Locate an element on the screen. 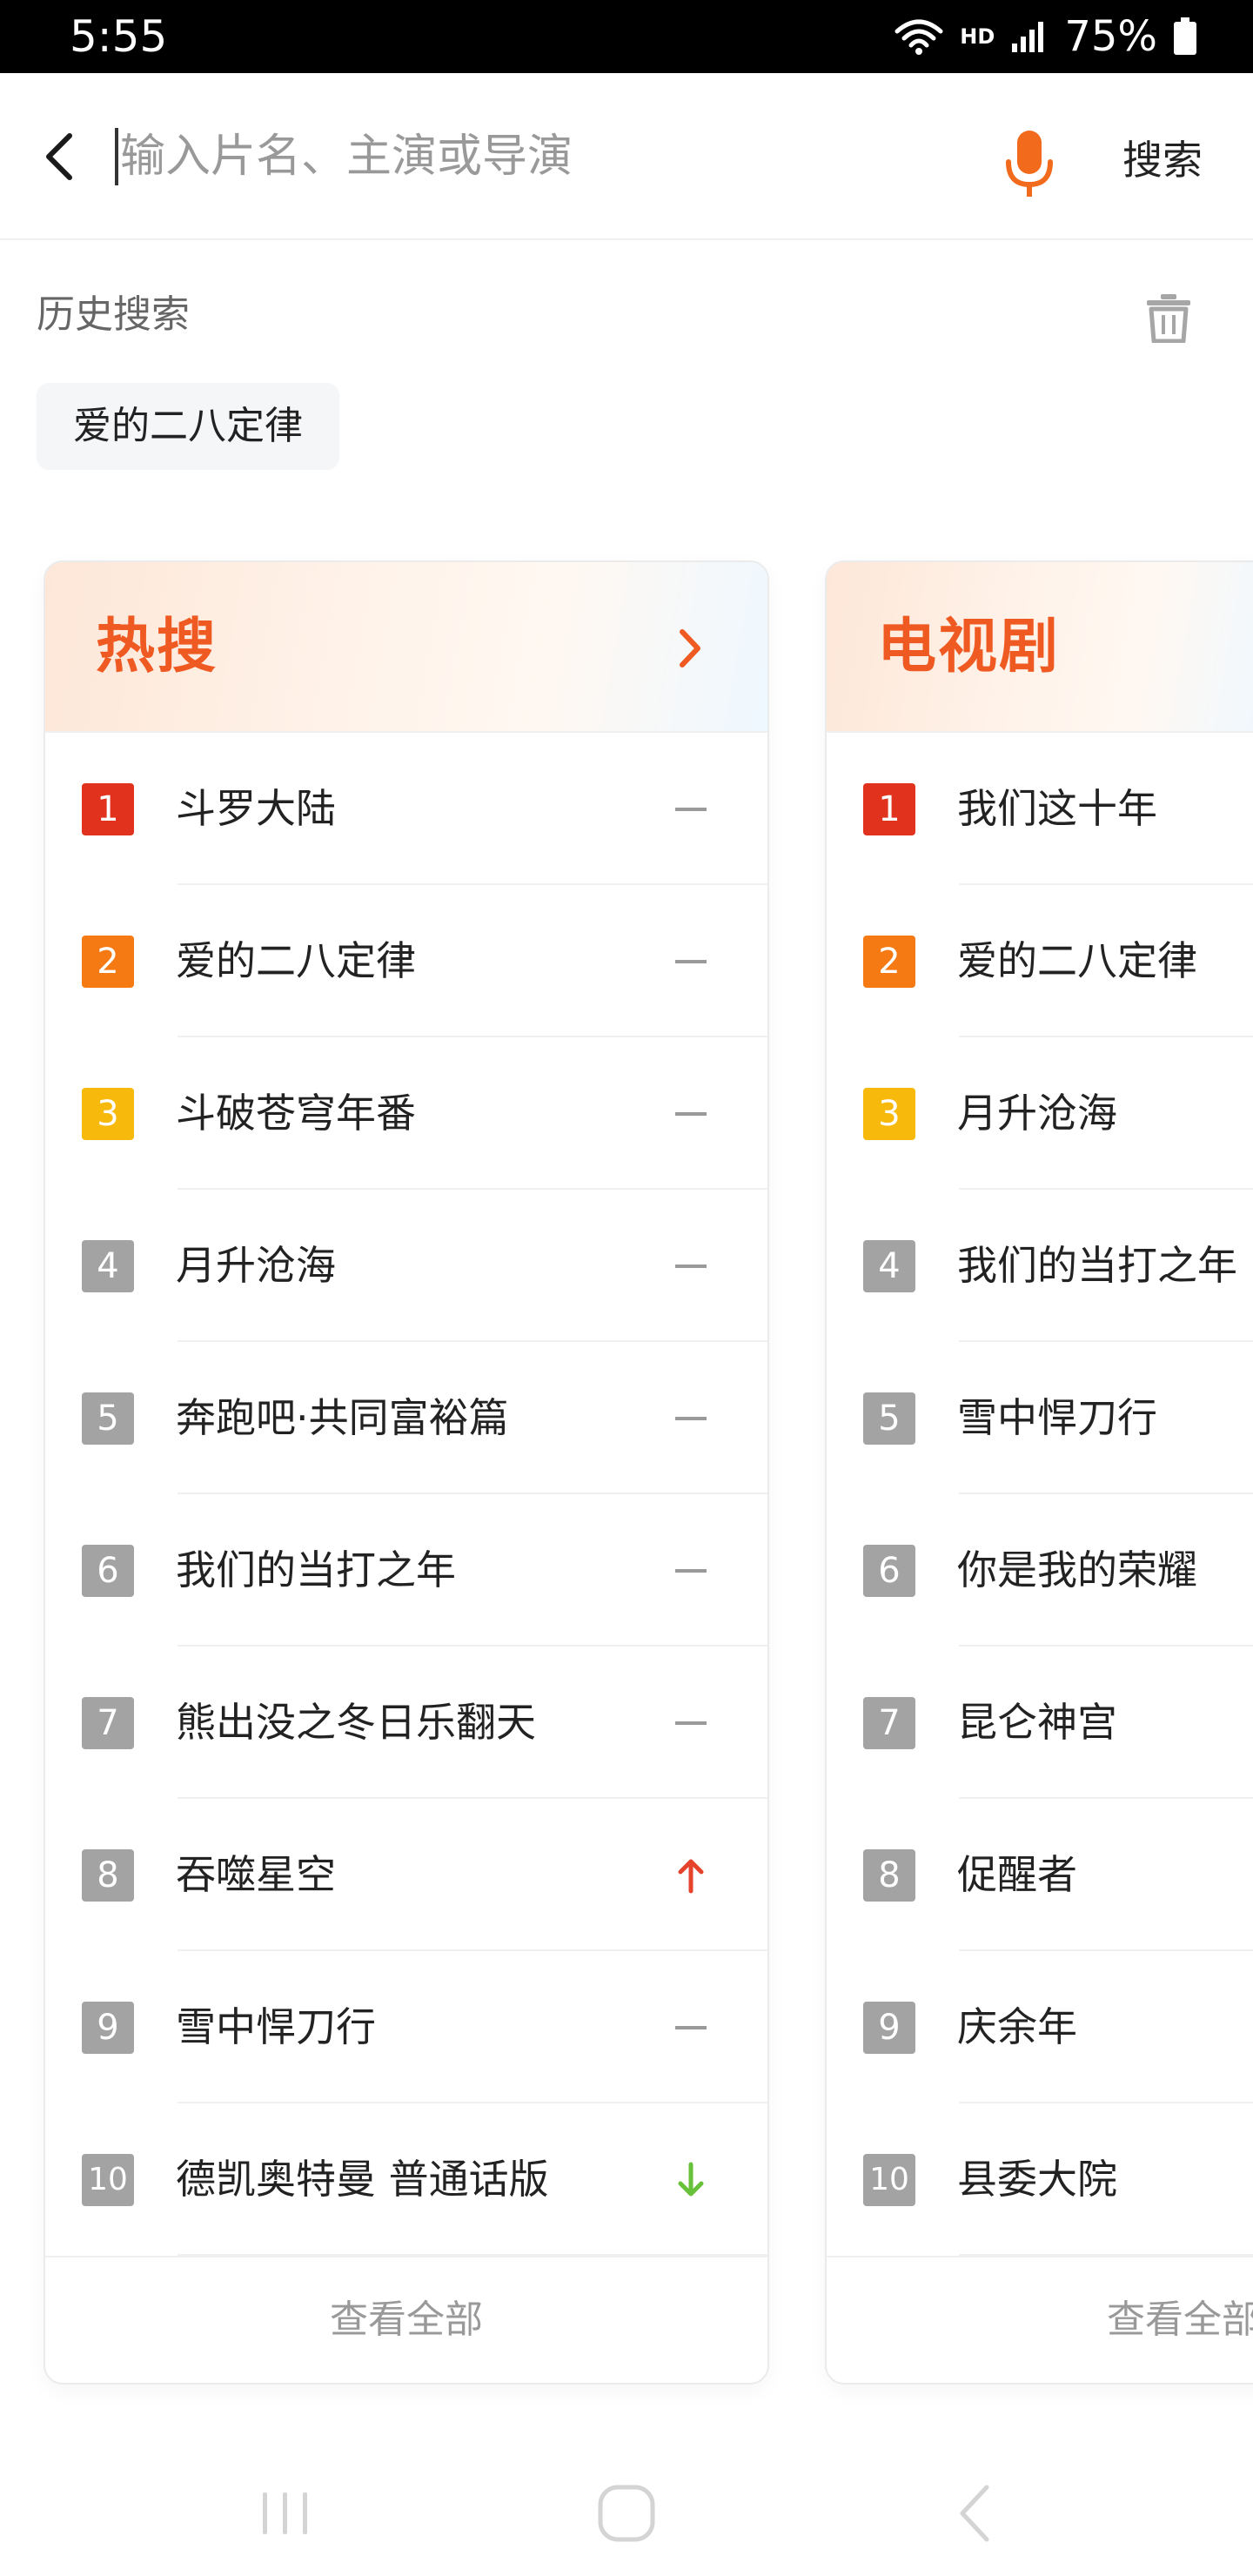  rank-row: 8 吞噬星空 is located at coordinates (406, 1875).